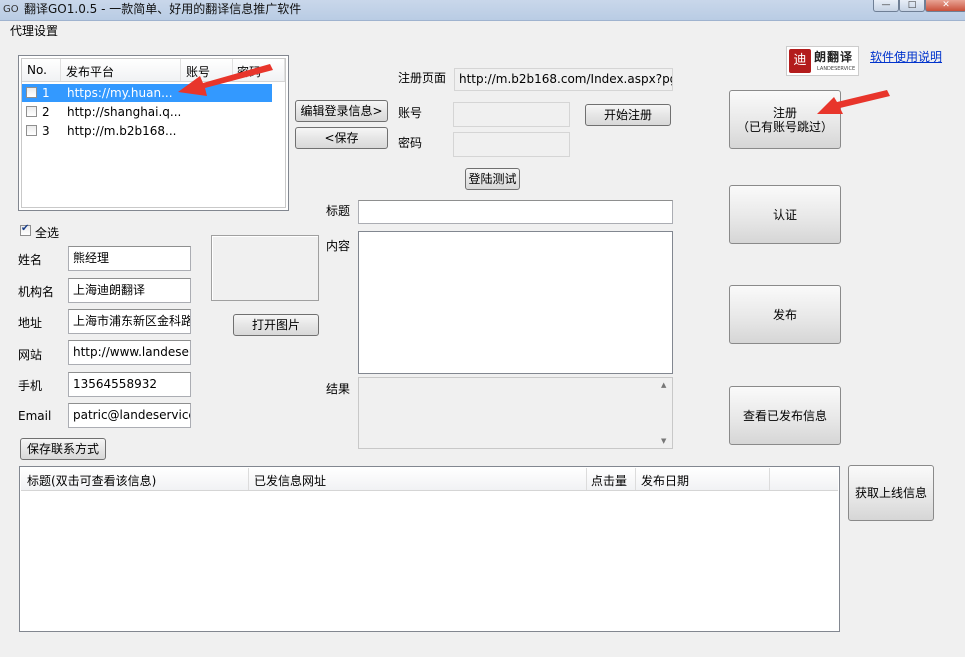  What do you see at coordinates (129, 384) in the screenshot?
I see `phone-field: 13564558932` at bounding box center [129, 384].